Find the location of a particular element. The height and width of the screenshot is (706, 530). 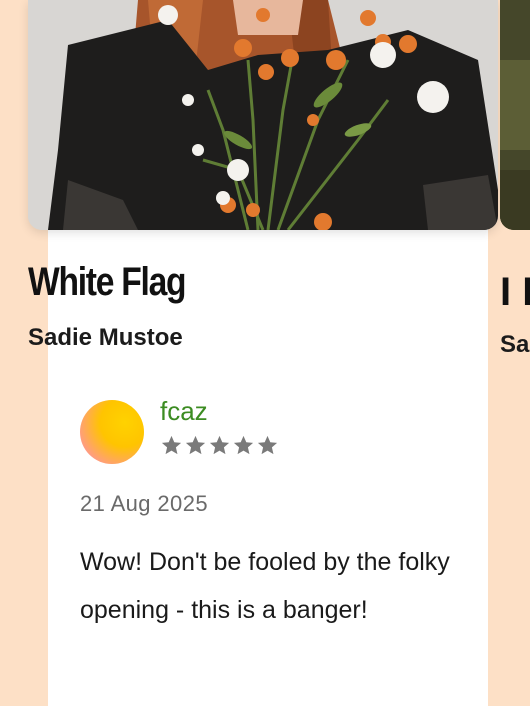

user-avatar is located at coordinates (112, 432).